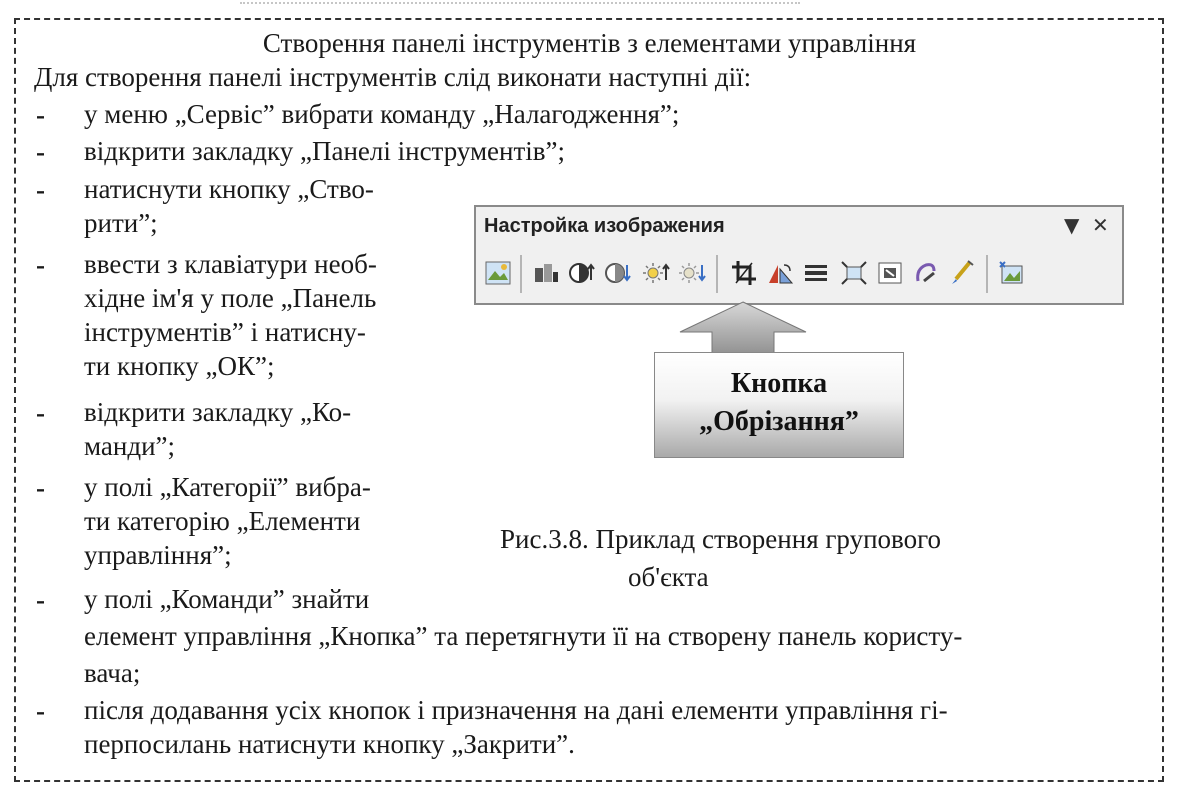  Describe the element at coordinates (1071, 225) in the screenshot. I see `chevron-down-icon: ▼` at that location.